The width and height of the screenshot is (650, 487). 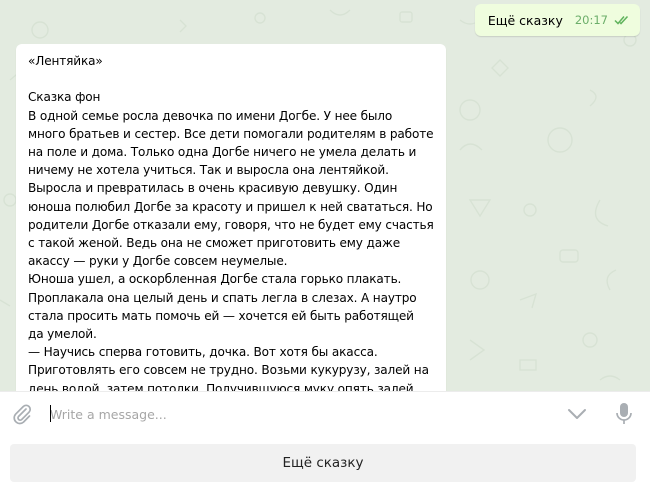 What do you see at coordinates (577, 414) in the screenshot?
I see `chevron-down-icon` at bounding box center [577, 414].